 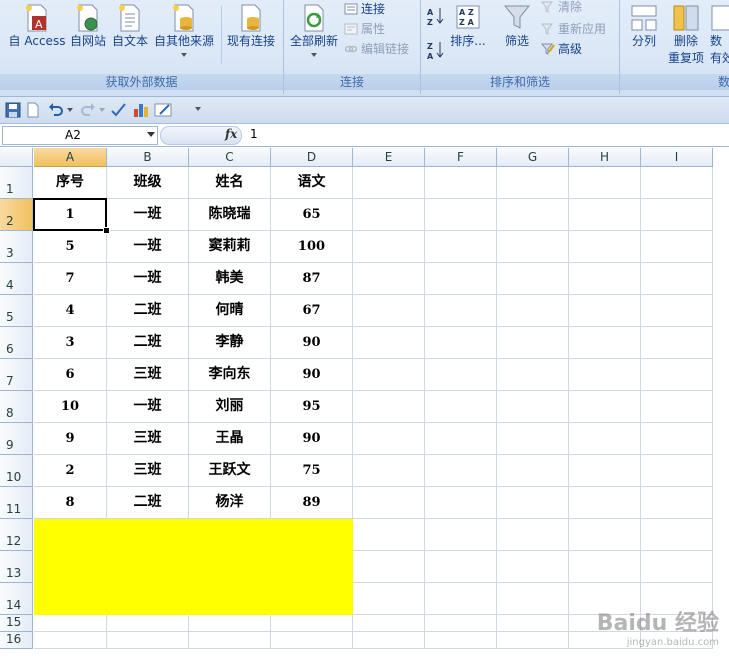 What do you see at coordinates (376, 48) in the screenshot?
I see `edit-links-button: 编辑链接` at bounding box center [376, 48].